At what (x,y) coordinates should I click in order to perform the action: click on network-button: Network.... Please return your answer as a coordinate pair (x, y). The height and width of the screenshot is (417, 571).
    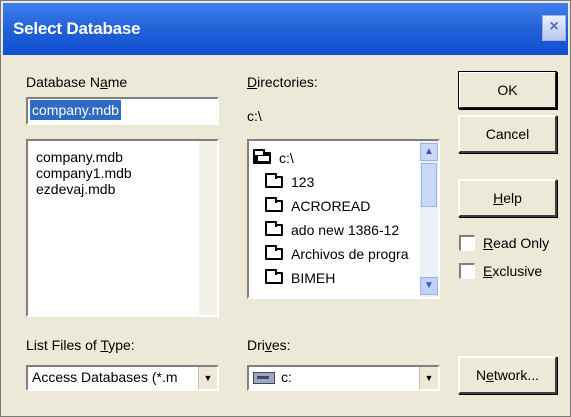
    Looking at the image, I should click on (507, 375).